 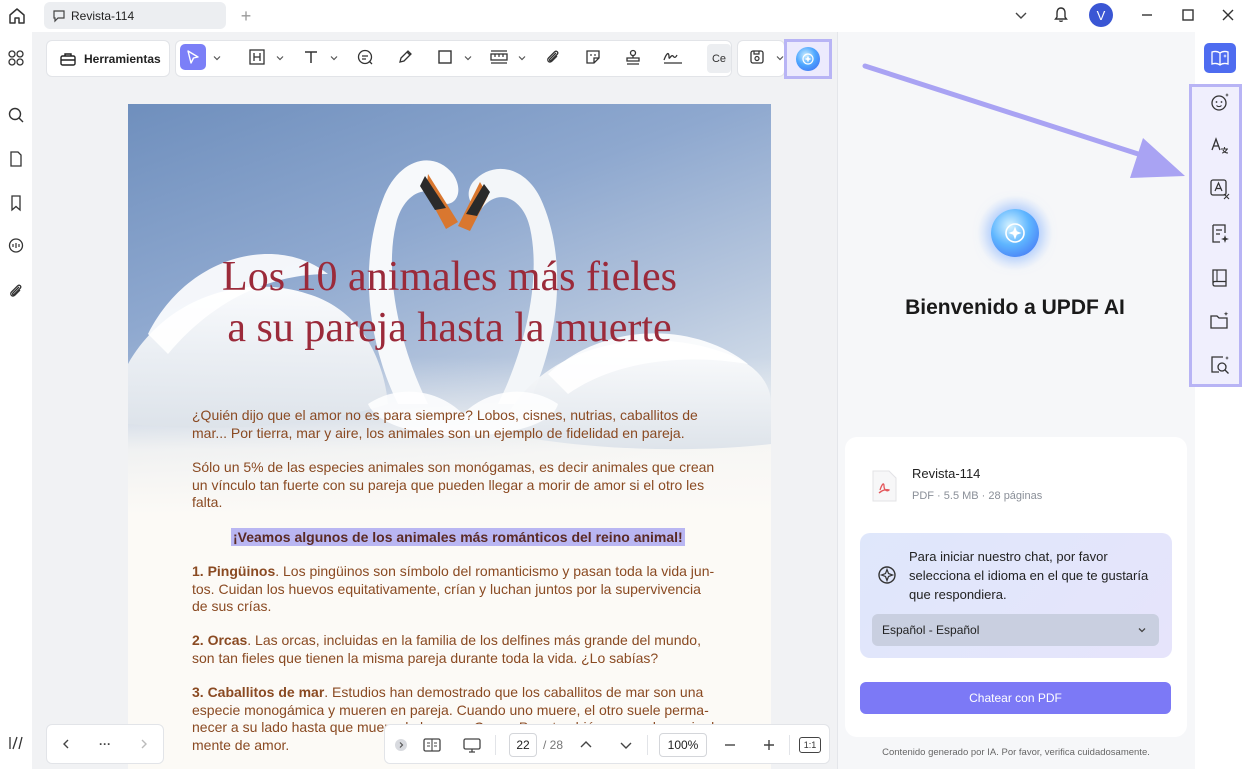 I want to click on tools-label: Herramientas, so click(x=122, y=58).